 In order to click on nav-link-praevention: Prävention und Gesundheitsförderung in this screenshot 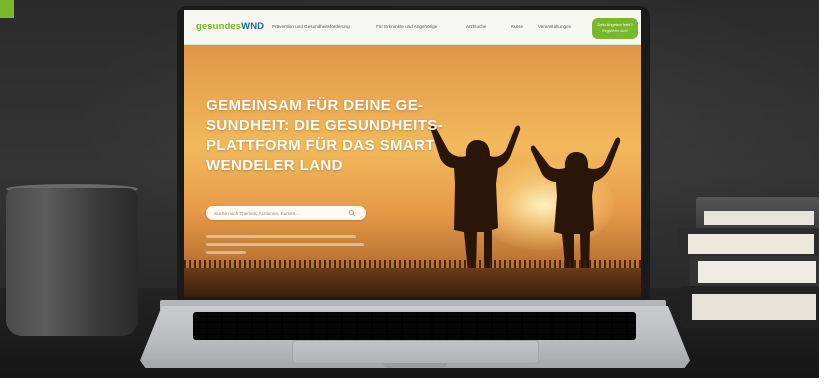, I will do `click(311, 26)`.